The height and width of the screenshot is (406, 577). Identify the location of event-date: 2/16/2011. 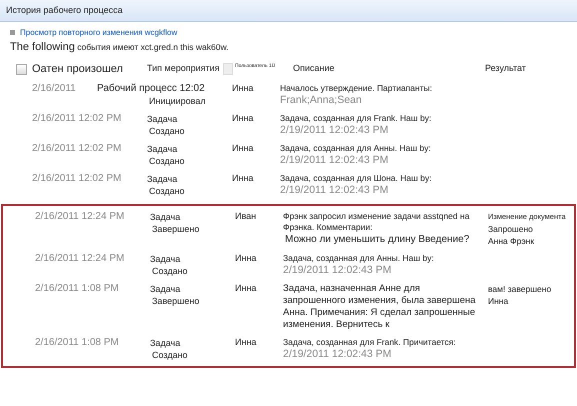
(54, 88).